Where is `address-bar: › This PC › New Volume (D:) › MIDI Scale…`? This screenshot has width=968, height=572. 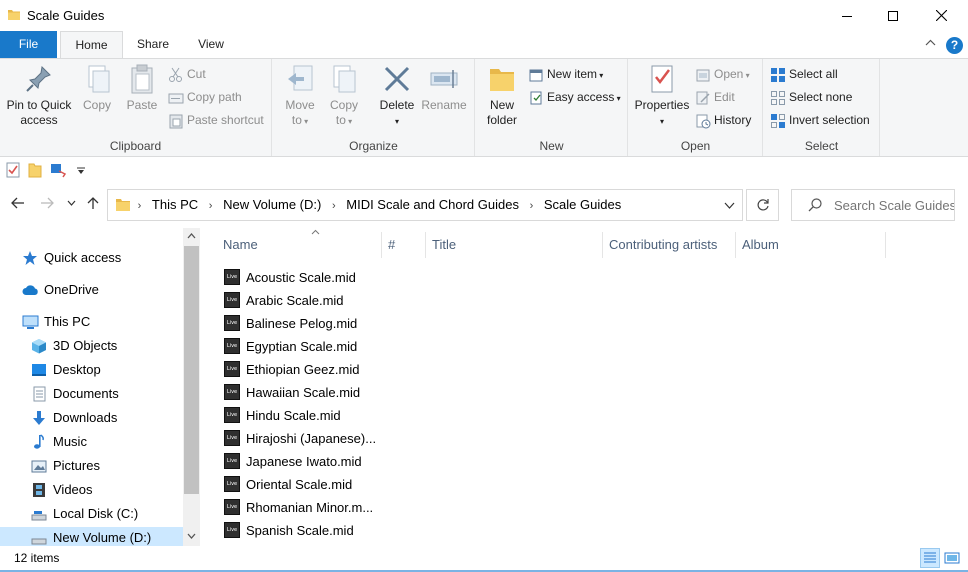 address-bar: › This PC › New Volume (D:) › MIDI Scale… is located at coordinates (425, 205).